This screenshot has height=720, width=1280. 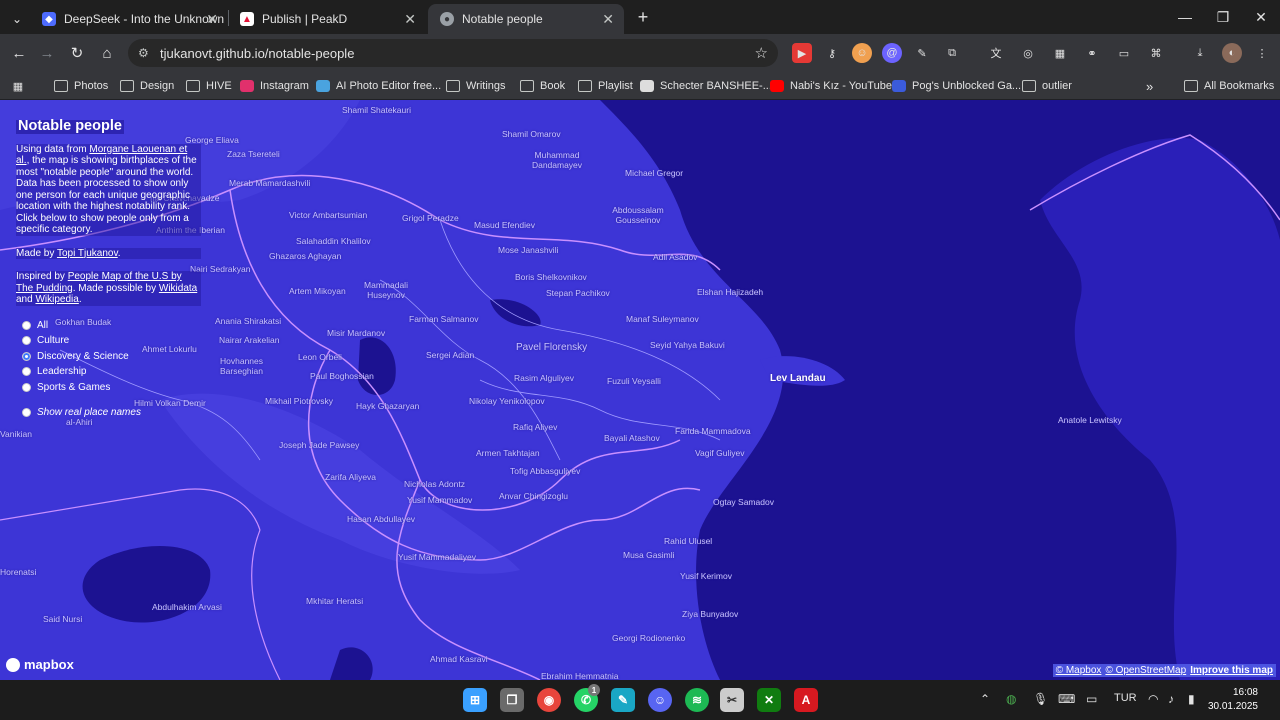 I want to click on option-leadership: Leadership, so click(x=108, y=372).